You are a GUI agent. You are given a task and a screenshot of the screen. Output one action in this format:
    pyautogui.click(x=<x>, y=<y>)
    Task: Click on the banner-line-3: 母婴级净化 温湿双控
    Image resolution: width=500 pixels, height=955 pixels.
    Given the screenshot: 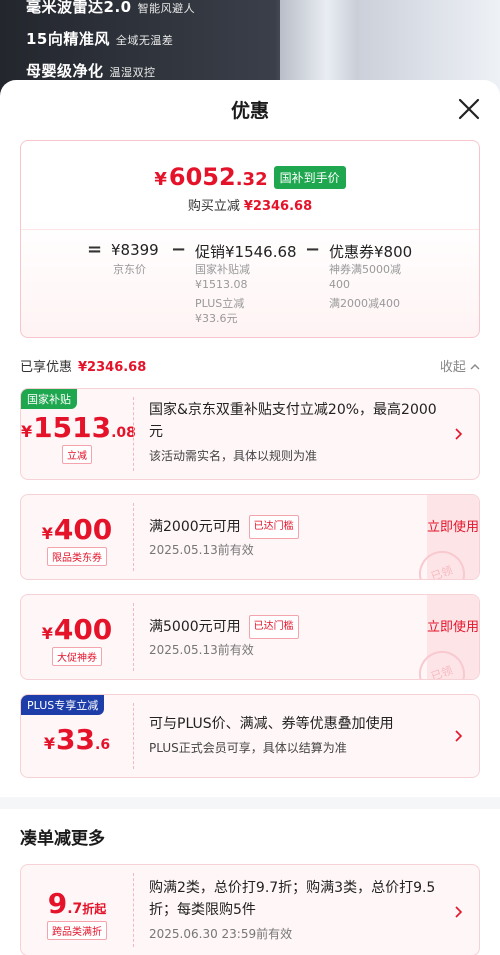 What is the action you would take?
    pyautogui.click(x=91, y=71)
    